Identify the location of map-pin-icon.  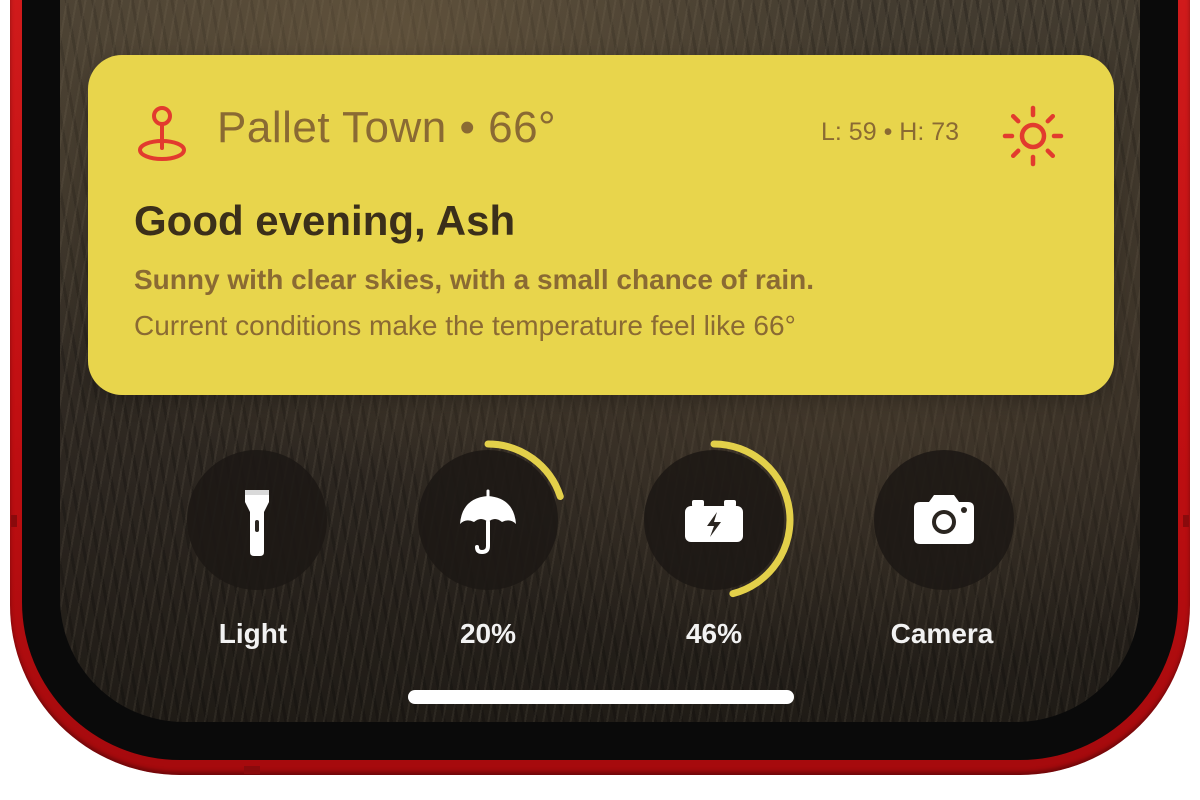
(162, 133).